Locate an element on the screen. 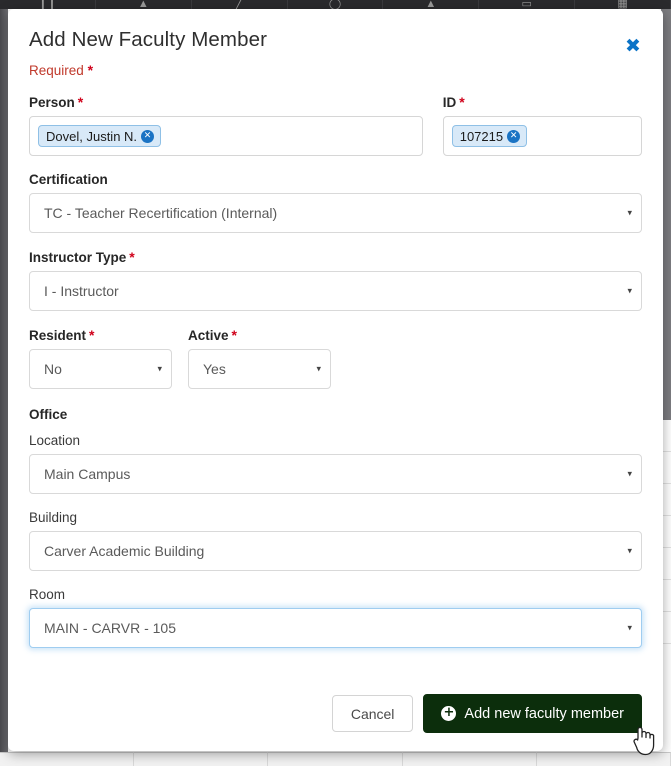  dock-item-keyboard: ▦ is located at coordinates (623, 5).